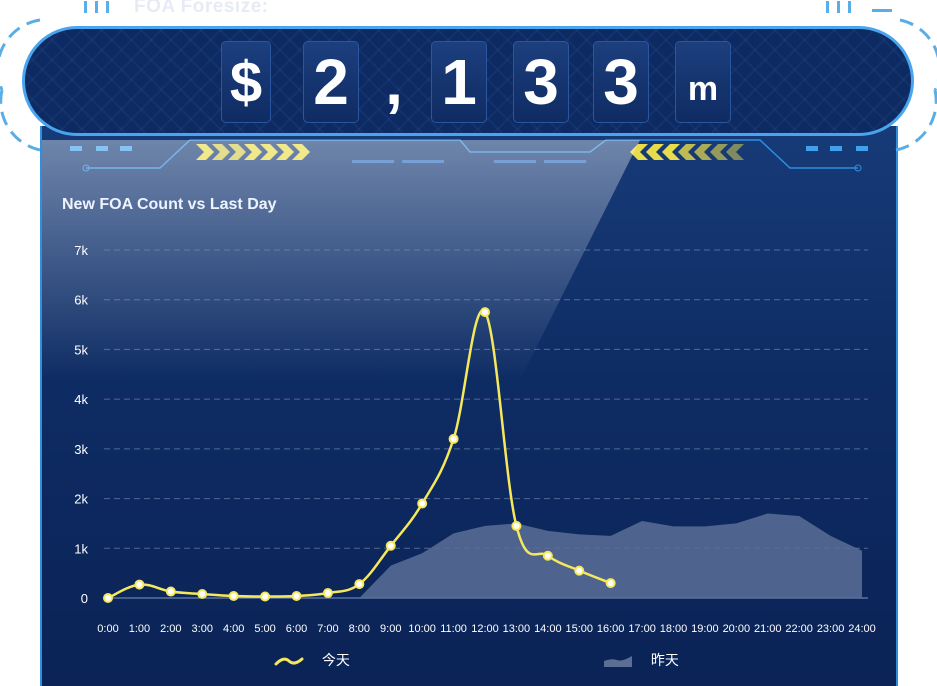 This screenshot has height=686, width=937. I want to click on x-tick-label: 6:00, so click(296, 629).